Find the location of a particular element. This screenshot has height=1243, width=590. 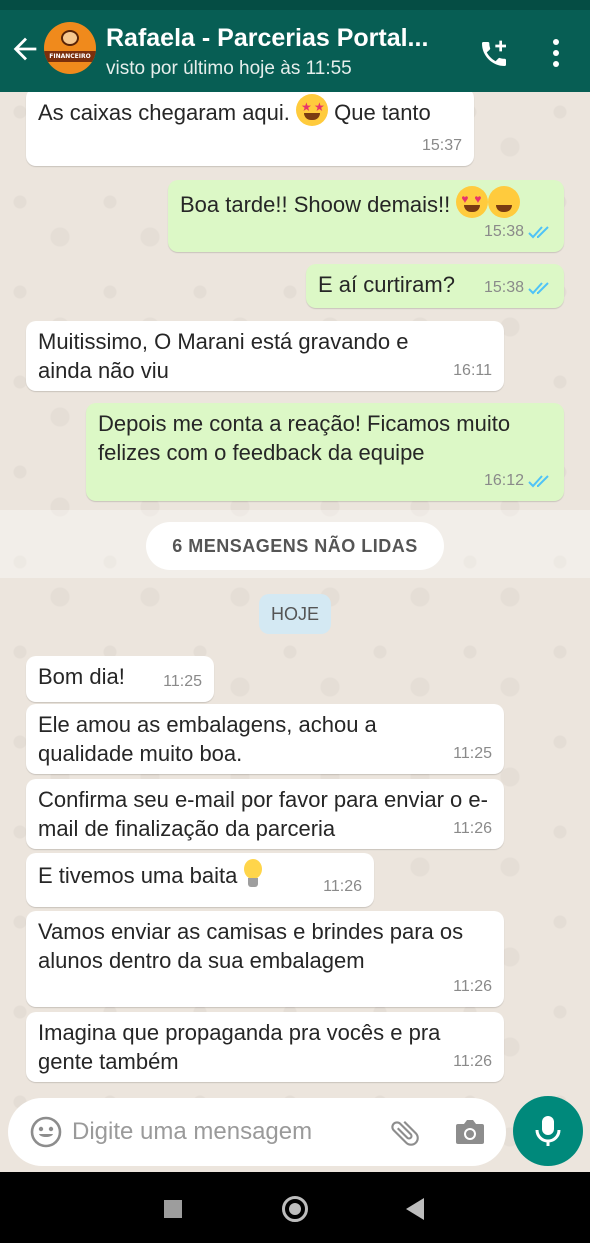

nav-home-icon is located at coordinates (295, 1209).